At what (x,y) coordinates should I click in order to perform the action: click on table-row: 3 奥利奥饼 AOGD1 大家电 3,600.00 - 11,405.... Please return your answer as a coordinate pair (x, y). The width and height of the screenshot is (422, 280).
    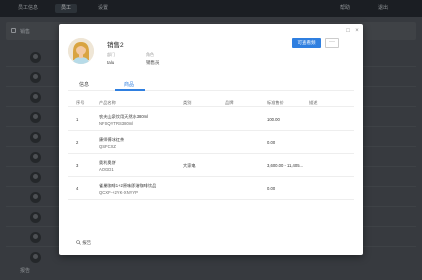
    Looking at the image, I should click on (211, 165).